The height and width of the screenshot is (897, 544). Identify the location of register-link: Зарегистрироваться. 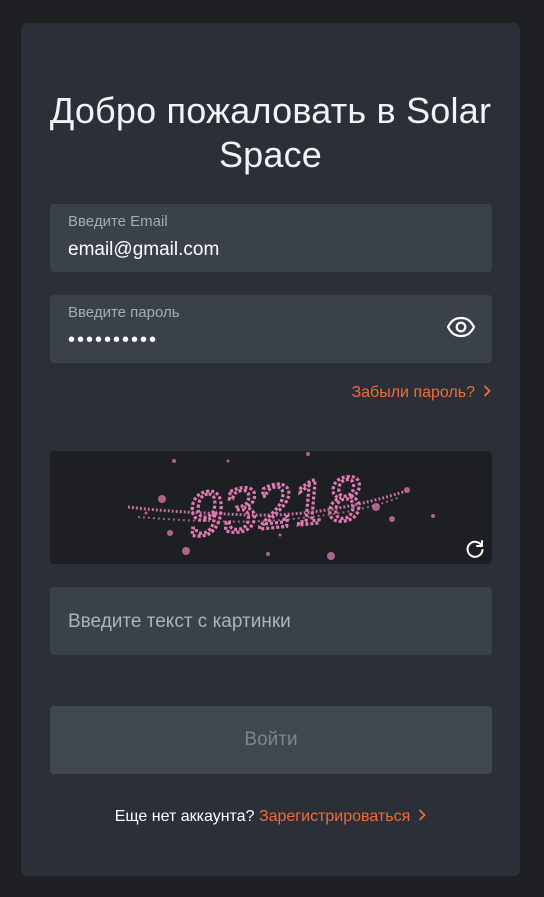
(343, 817).